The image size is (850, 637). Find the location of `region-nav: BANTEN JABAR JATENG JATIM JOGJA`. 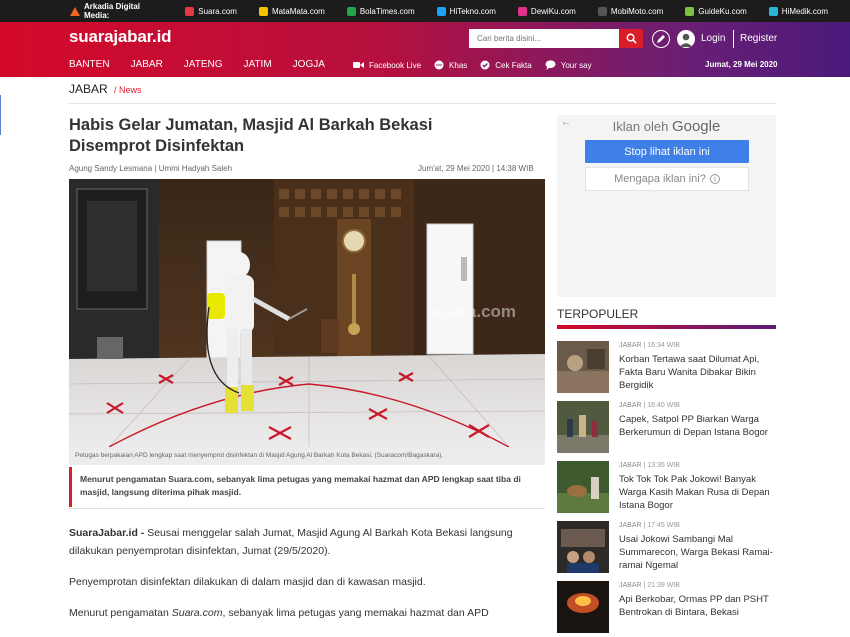

region-nav: BANTEN JABAR JATENG JATIM JOGJA is located at coordinates (207, 64).